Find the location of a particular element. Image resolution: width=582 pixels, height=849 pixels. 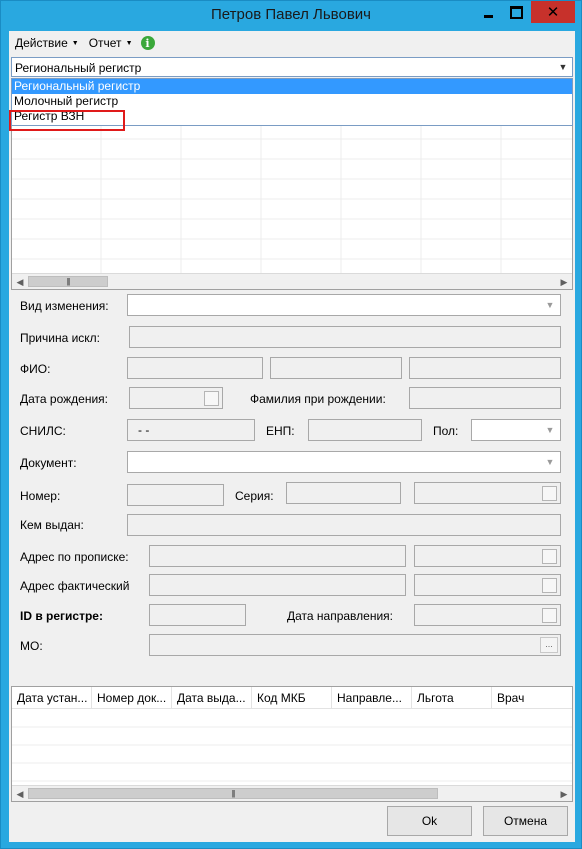

snils-value: - - is located at coordinates (144, 430).